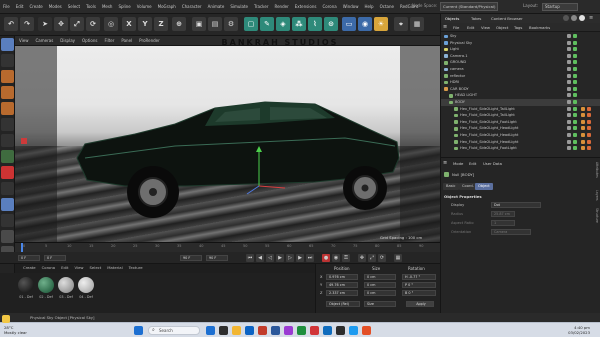 This screenshot has width=600, height=337. What do you see at coordinates (77, 24) in the screenshot?
I see `scale-icon: ⤢` at bounding box center [77, 24].